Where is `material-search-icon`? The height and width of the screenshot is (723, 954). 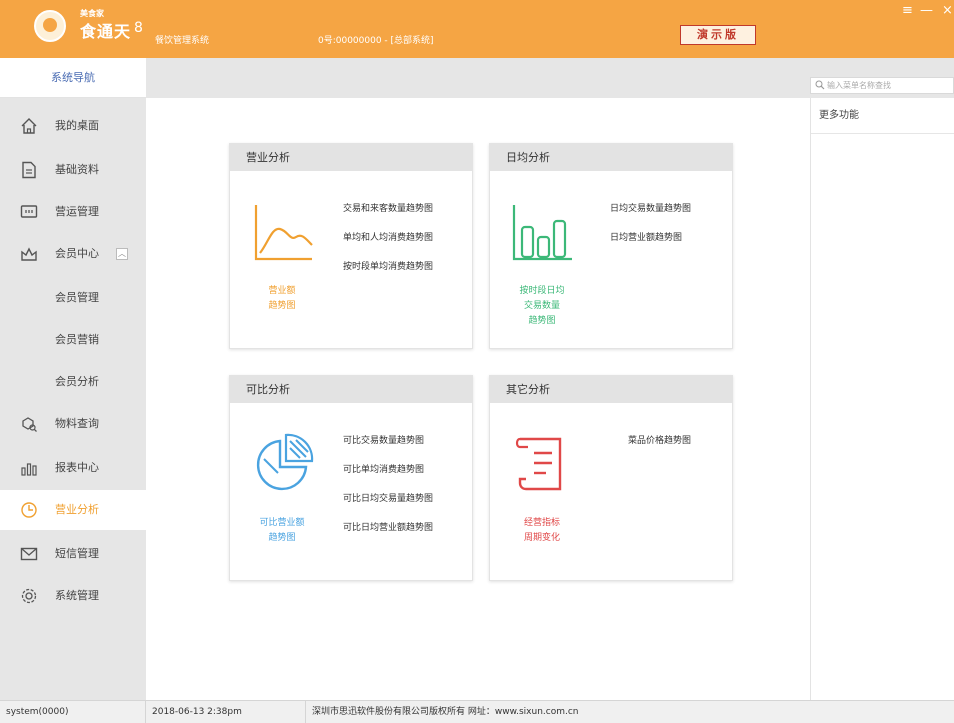
material-search-icon is located at coordinates (29, 424).